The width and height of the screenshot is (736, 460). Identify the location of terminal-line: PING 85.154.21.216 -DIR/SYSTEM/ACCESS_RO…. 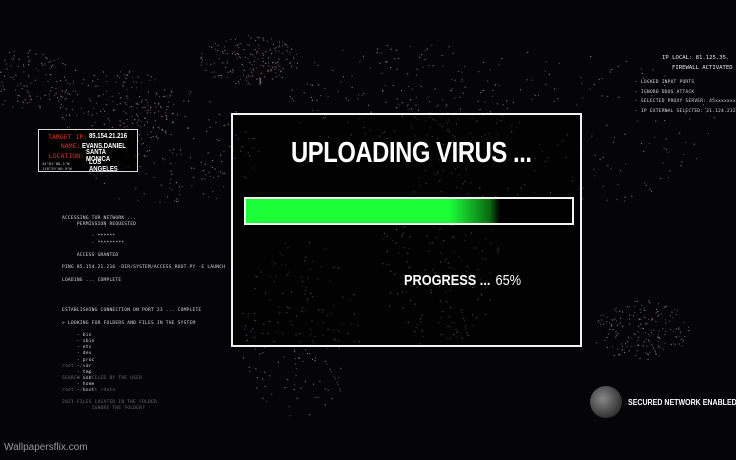
(144, 268).